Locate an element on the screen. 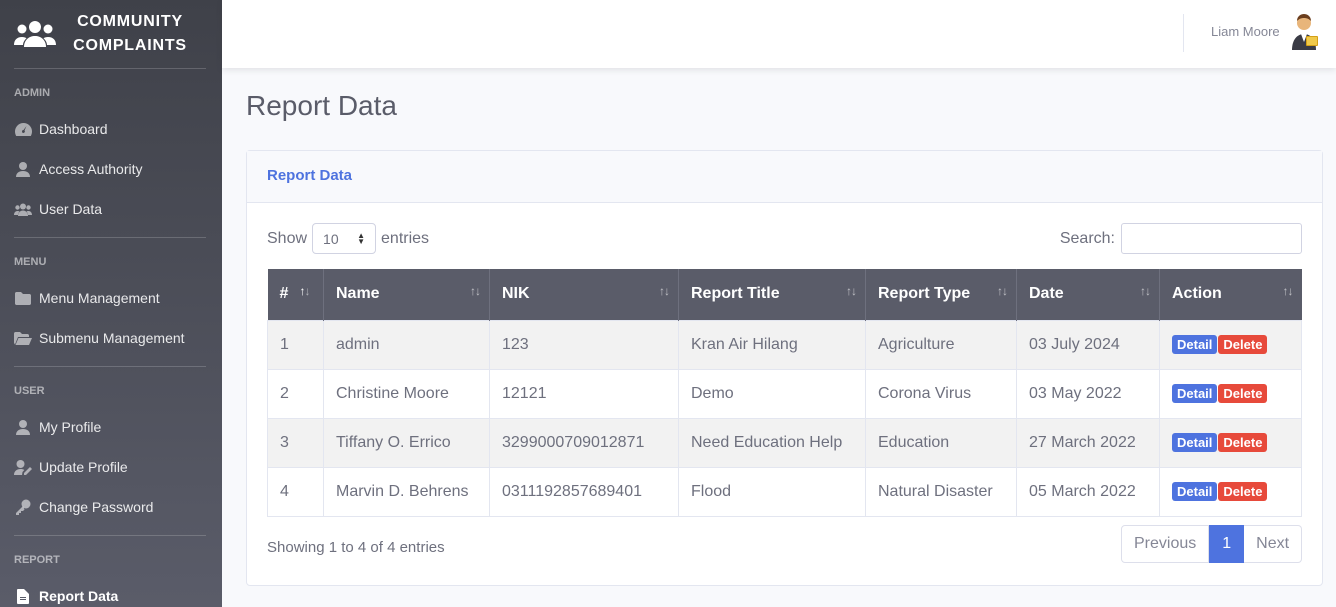  entries-length-control: Show 10 ▲ ▼ entries is located at coordinates (348, 238).